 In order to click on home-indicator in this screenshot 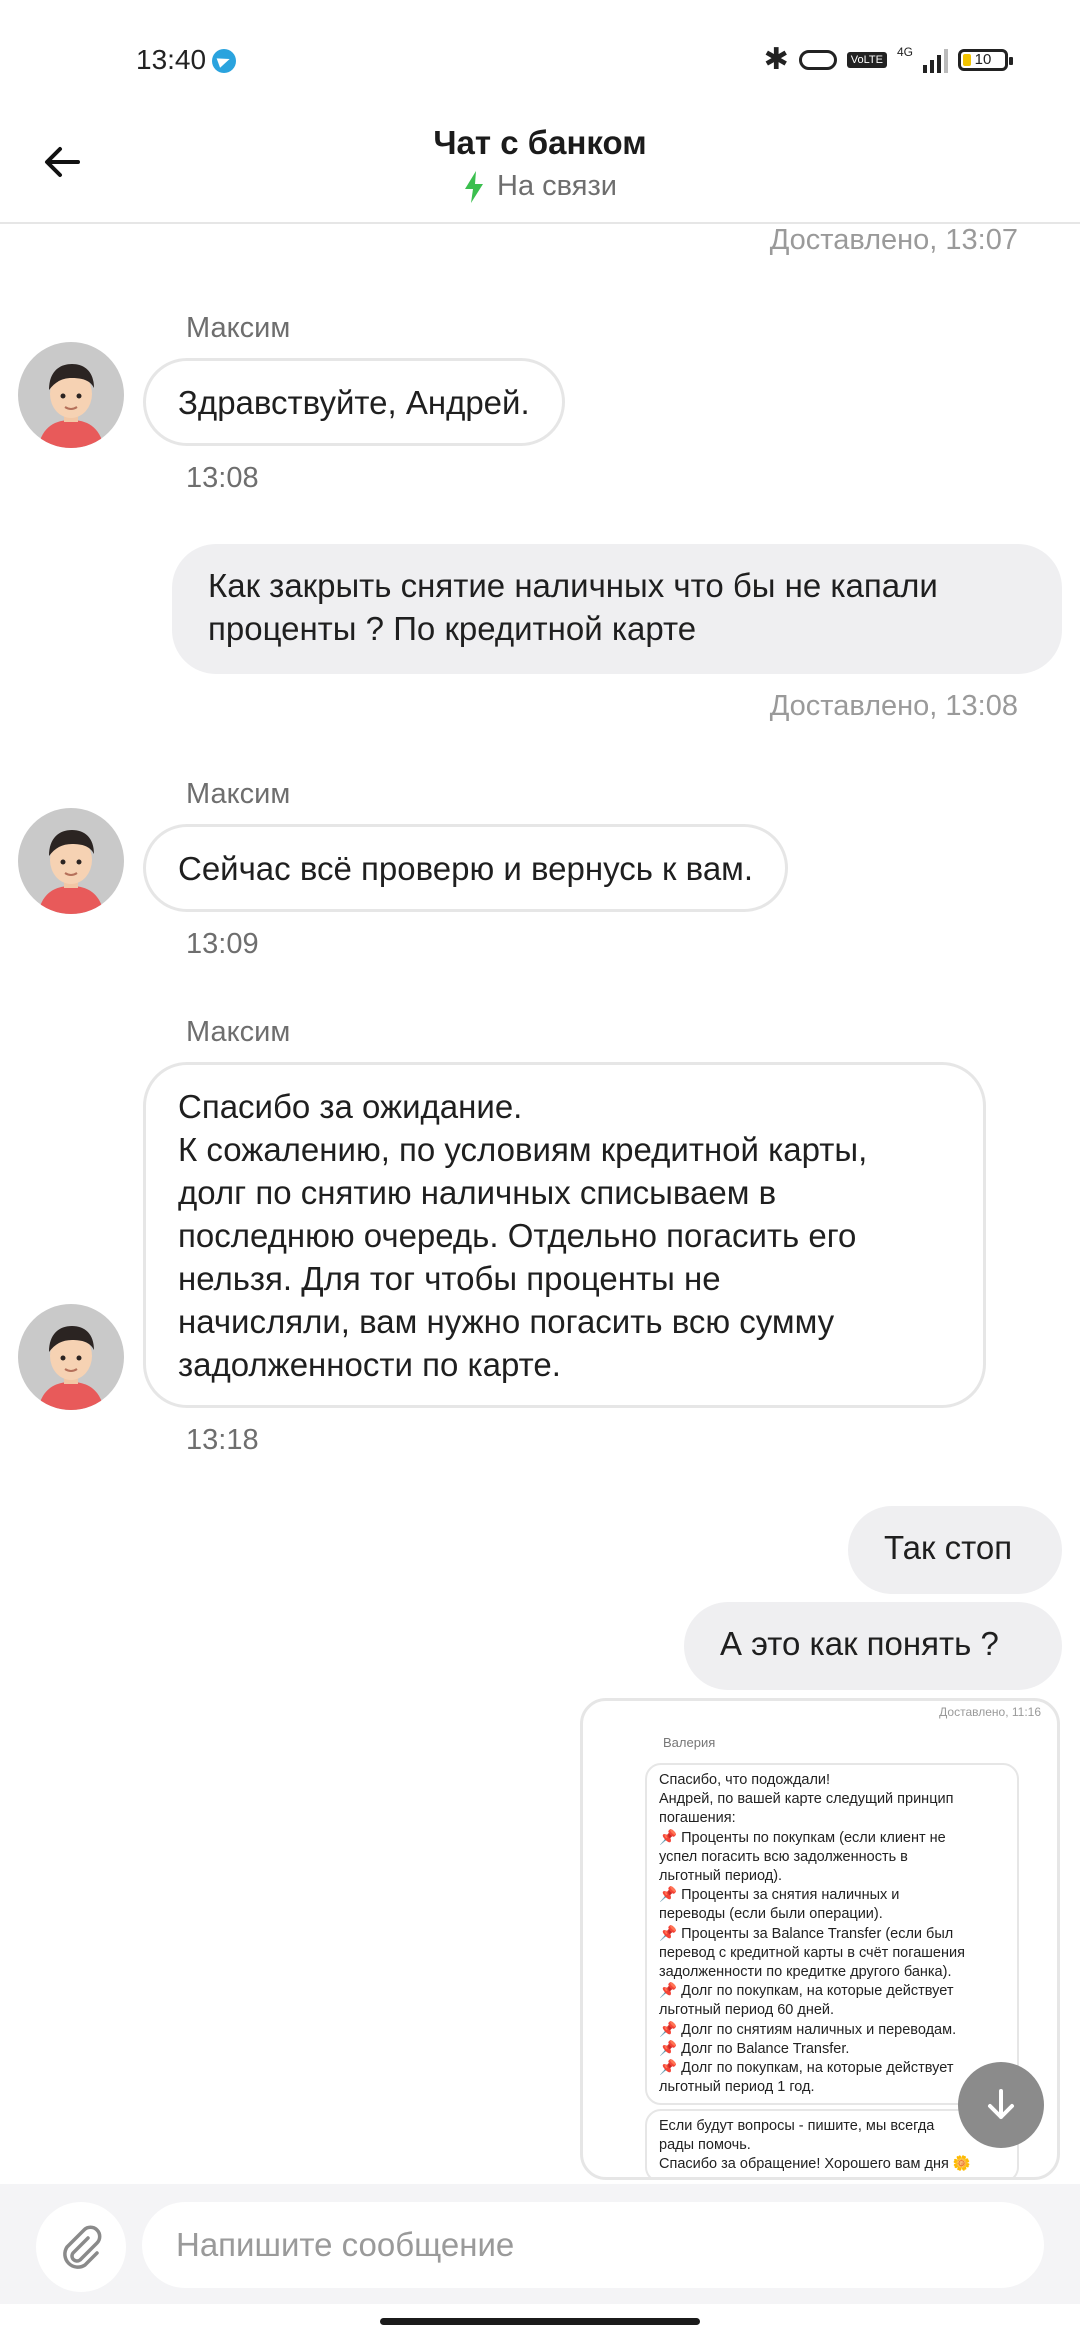, I will do `click(540, 2321)`.